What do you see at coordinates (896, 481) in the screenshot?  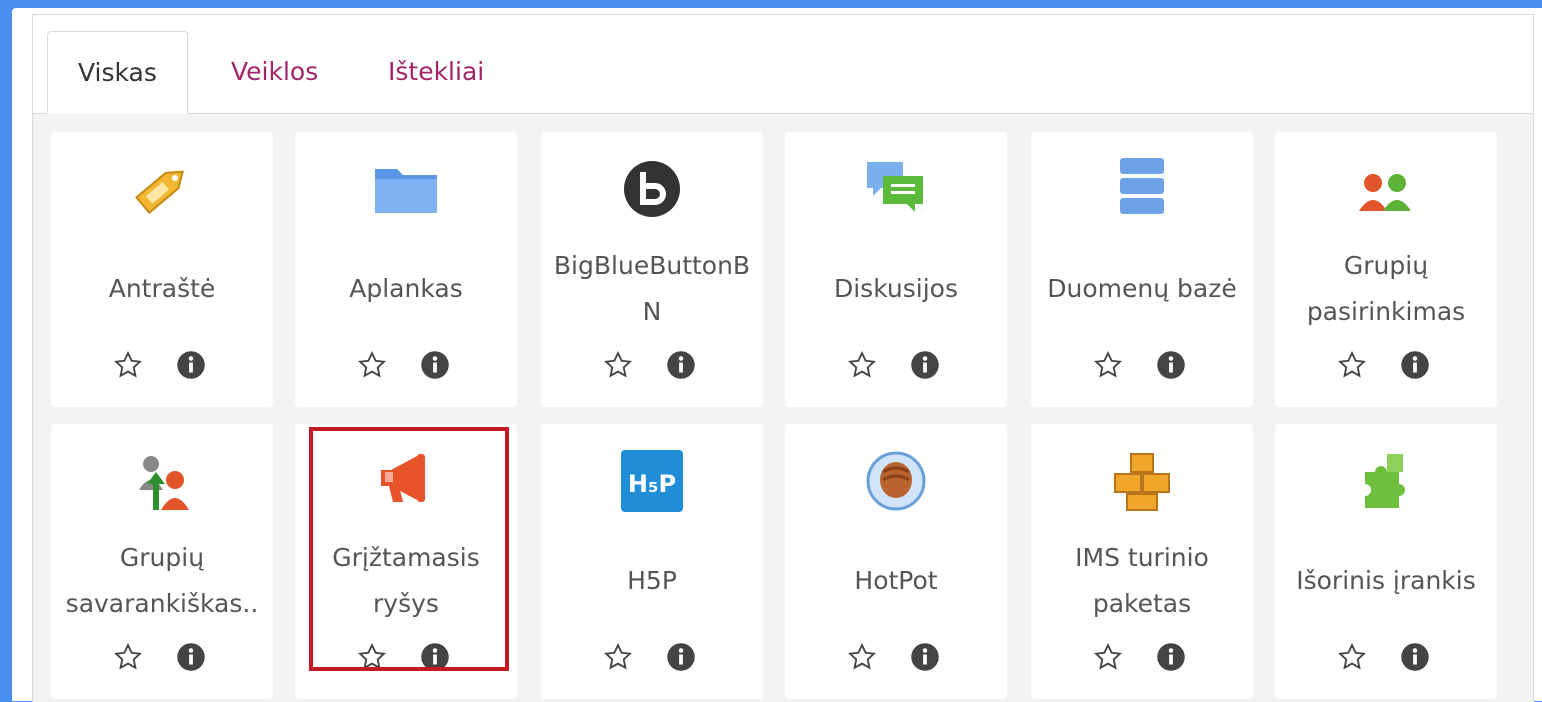 I see `hotpot-icon` at bounding box center [896, 481].